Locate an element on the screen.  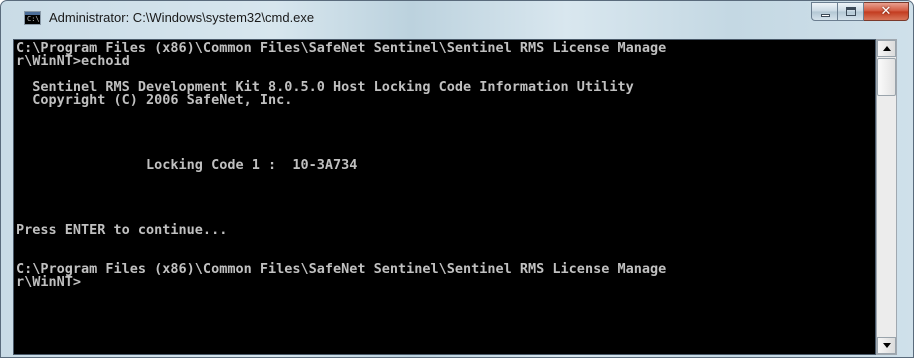
maximize-icon is located at coordinates (851, 11).